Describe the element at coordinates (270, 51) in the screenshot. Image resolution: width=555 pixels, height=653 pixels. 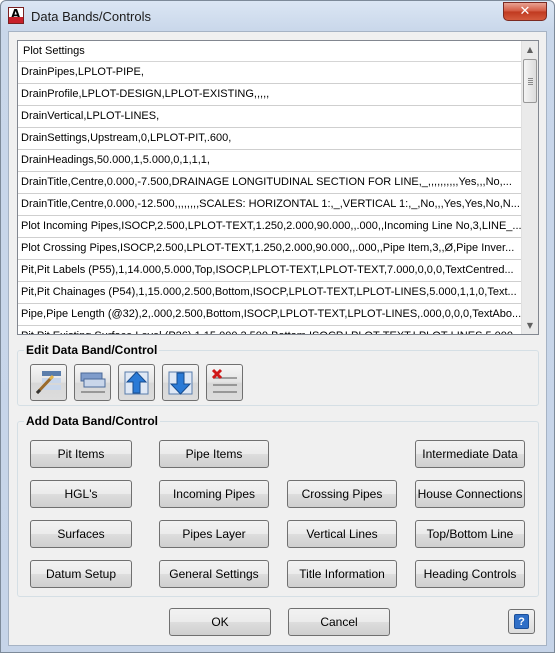
I see `list-header: Plot Settings` at that location.